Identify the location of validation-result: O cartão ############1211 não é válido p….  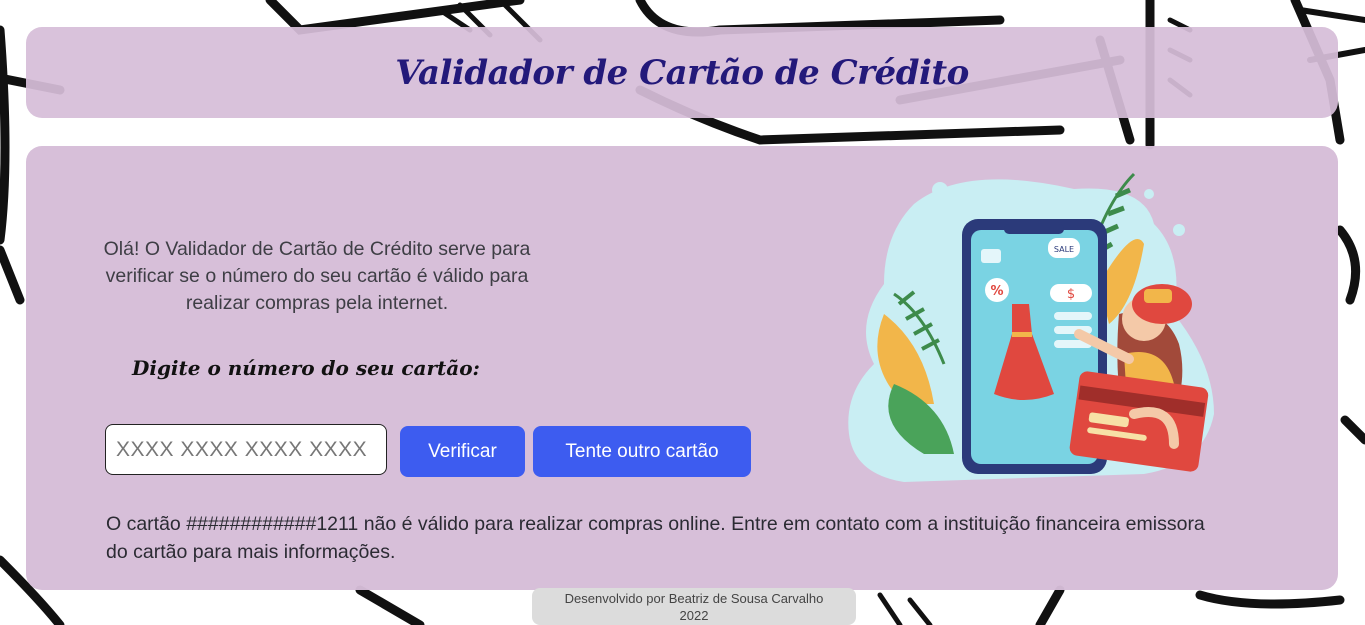
(655, 538).